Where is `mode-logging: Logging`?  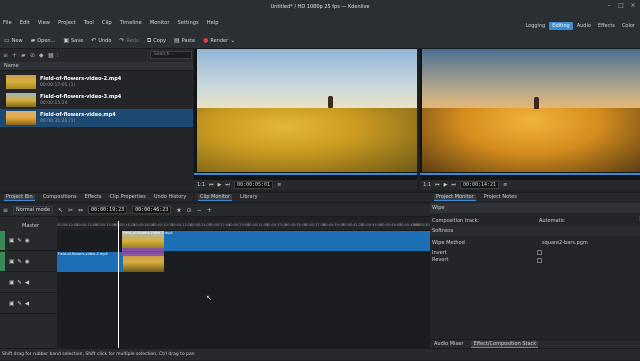 mode-logging: Logging is located at coordinates (535, 26).